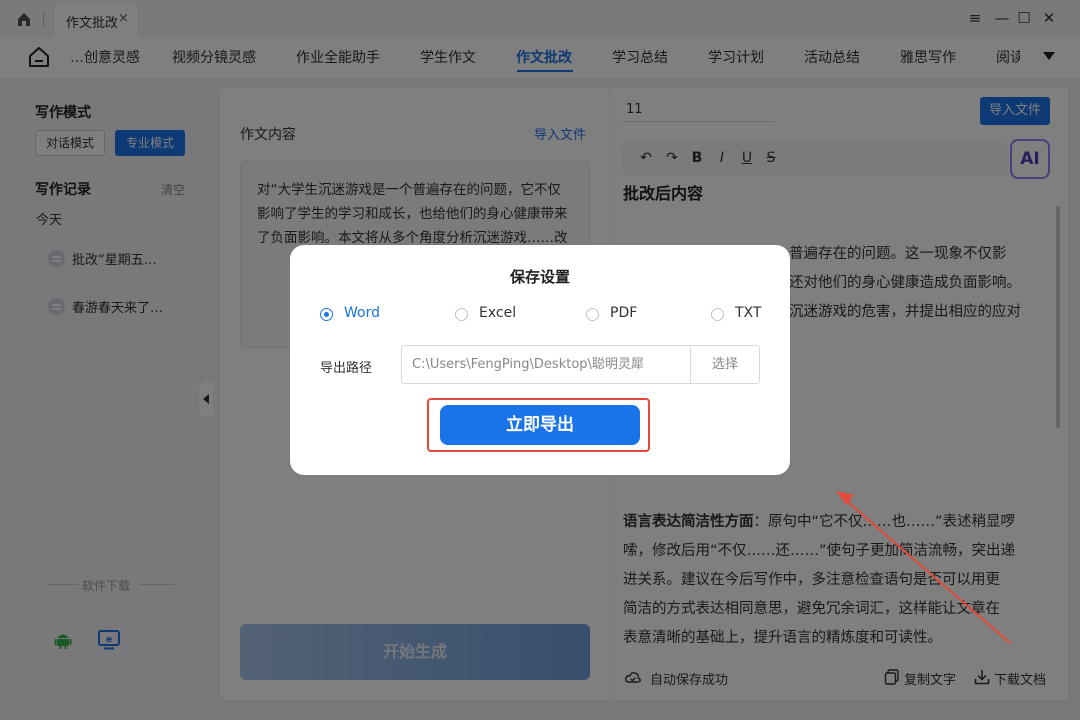 The image size is (1080, 720). What do you see at coordinates (623, 313) in the screenshot?
I see `format-label-pdf: PDF` at bounding box center [623, 313].